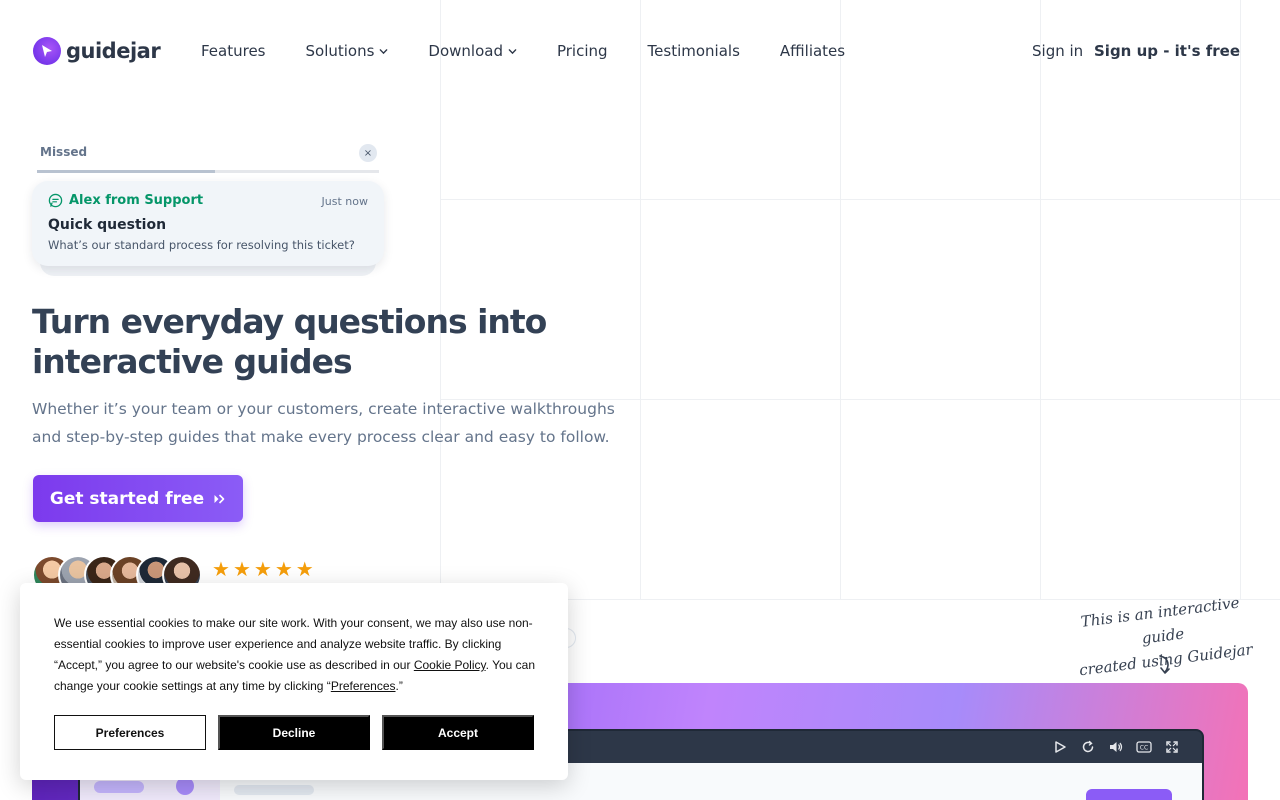 The image size is (1280, 800). I want to click on preferences-button: Preferences, so click(130, 732).